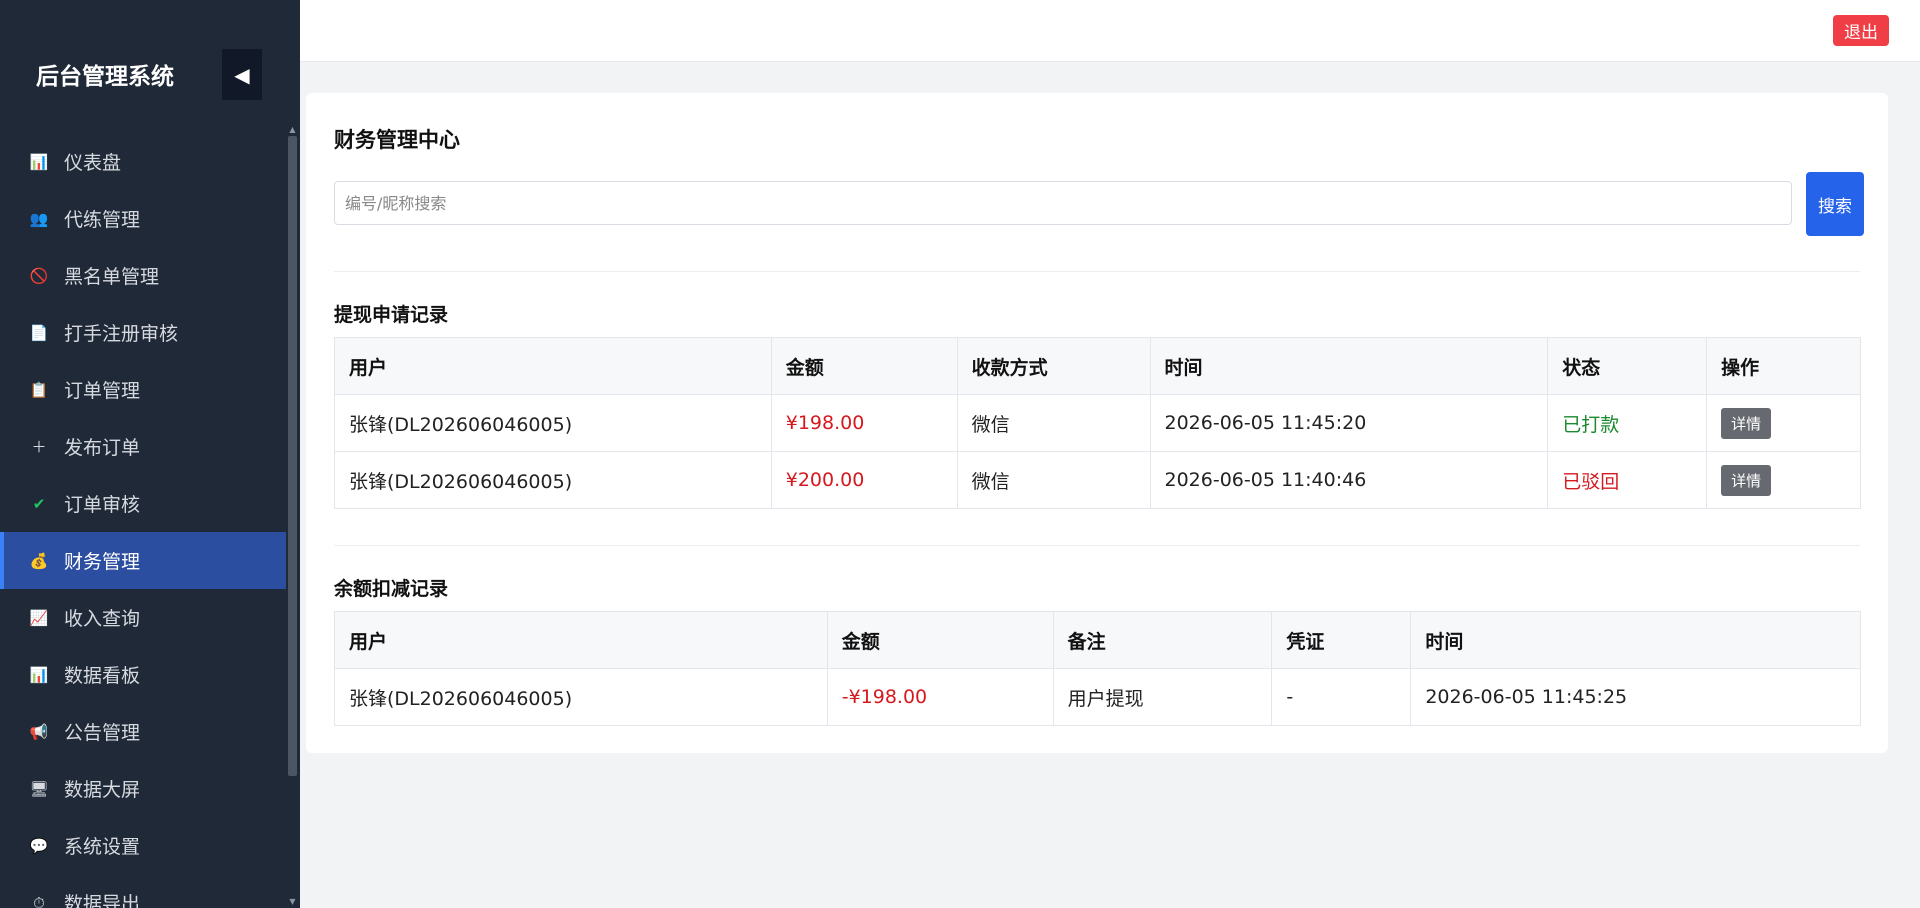 The width and height of the screenshot is (1920, 908). I want to click on cell-amount: -¥198.00, so click(940, 697).